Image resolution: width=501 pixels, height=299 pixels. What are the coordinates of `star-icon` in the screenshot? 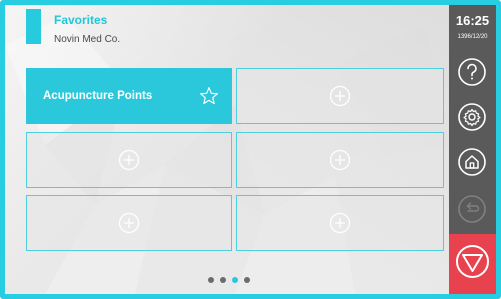 It's located at (209, 96).